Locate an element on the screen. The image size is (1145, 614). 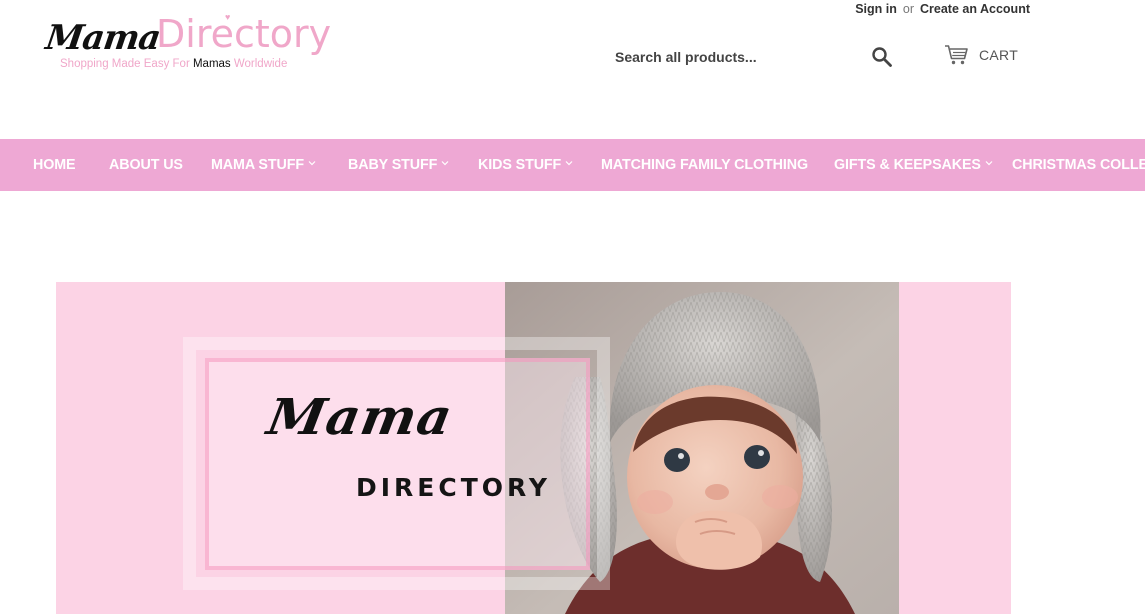
nav-label: GIFTS & KEEPSAKES is located at coordinates (907, 165).